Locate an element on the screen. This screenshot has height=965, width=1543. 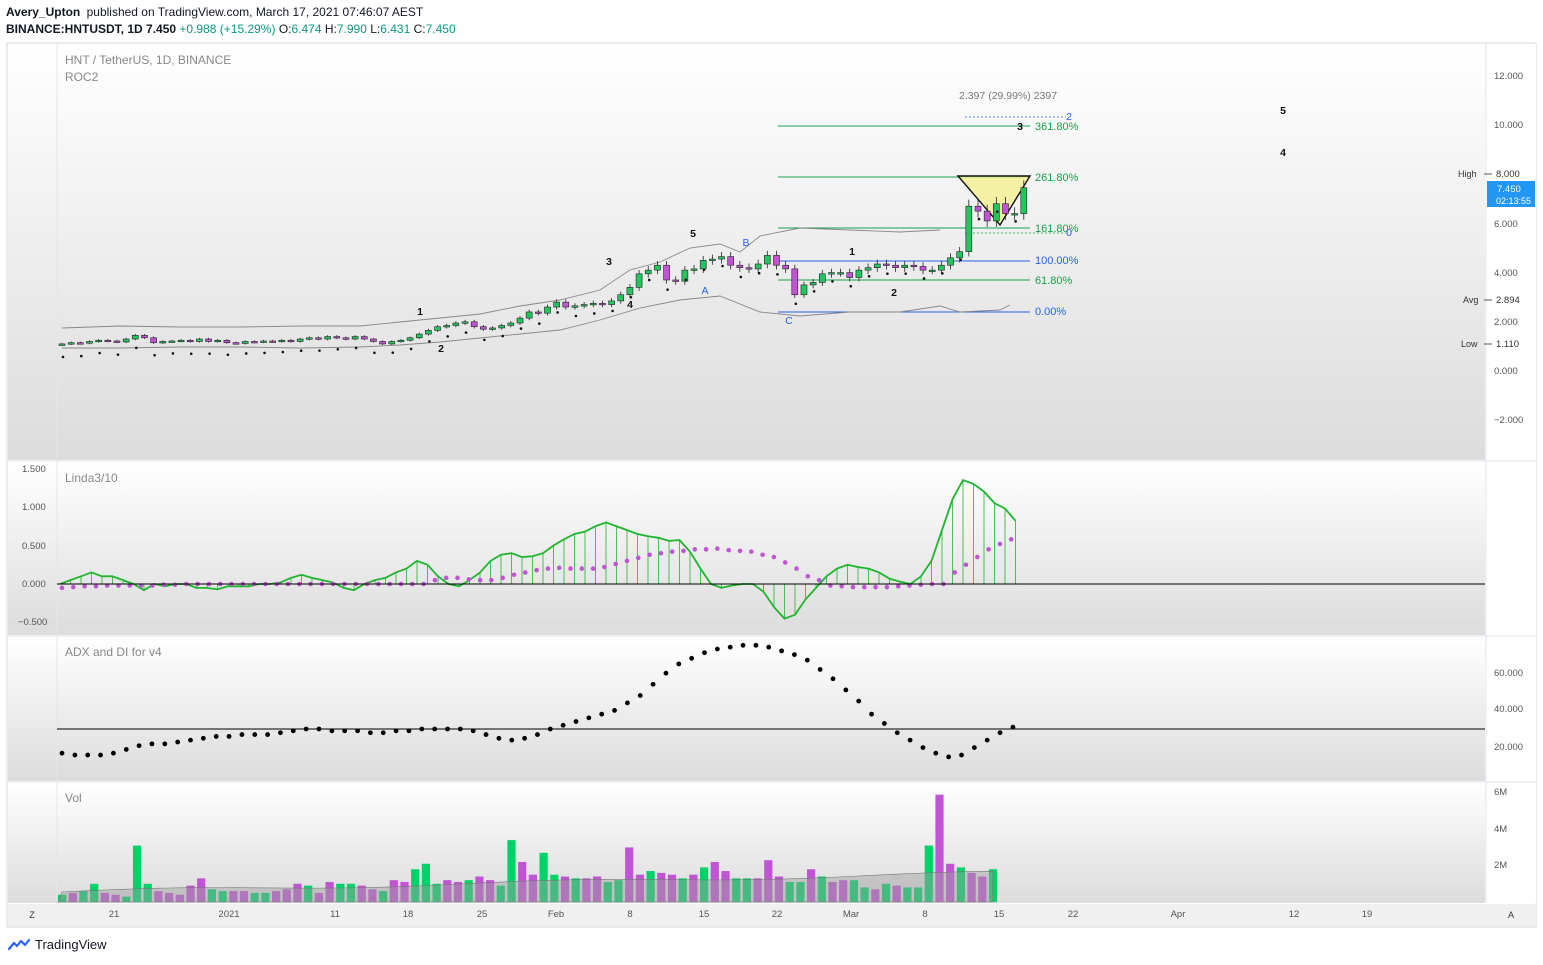
time-tick: 12 is located at coordinates (1294, 914).